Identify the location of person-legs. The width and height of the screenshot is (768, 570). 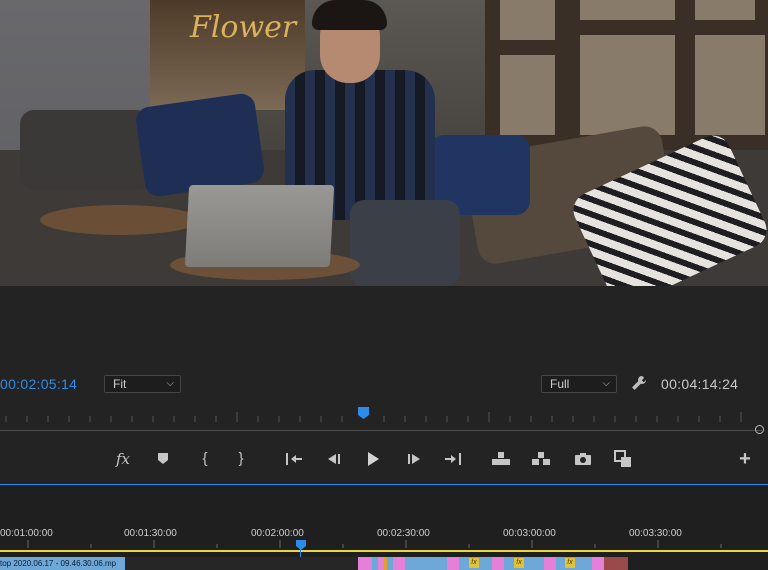
(405, 243).